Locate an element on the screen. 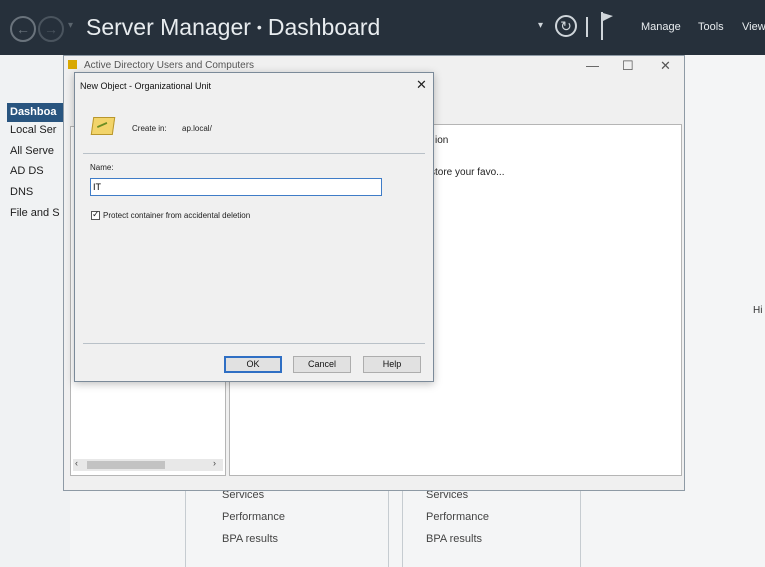 Image resolution: width=765 pixels, height=567 pixels. nav-item-all-servers: All Serve is located at coordinates (32, 151).